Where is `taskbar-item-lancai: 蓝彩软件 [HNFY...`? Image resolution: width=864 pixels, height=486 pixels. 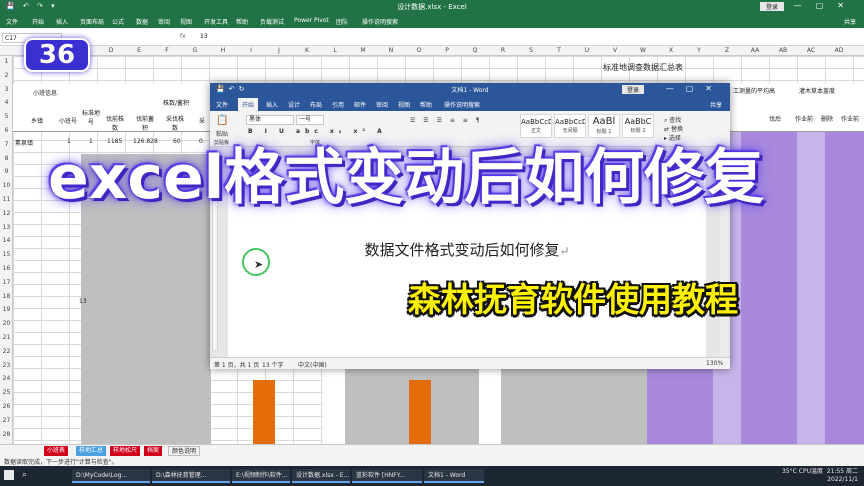 taskbar-item-lancai: 蓝彩软件 [HNFY... is located at coordinates (387, 476).